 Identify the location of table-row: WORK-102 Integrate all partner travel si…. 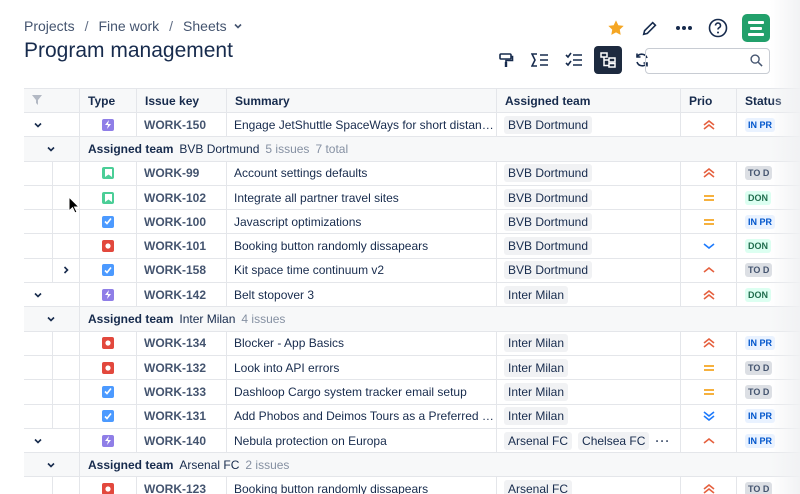
(412, 198).